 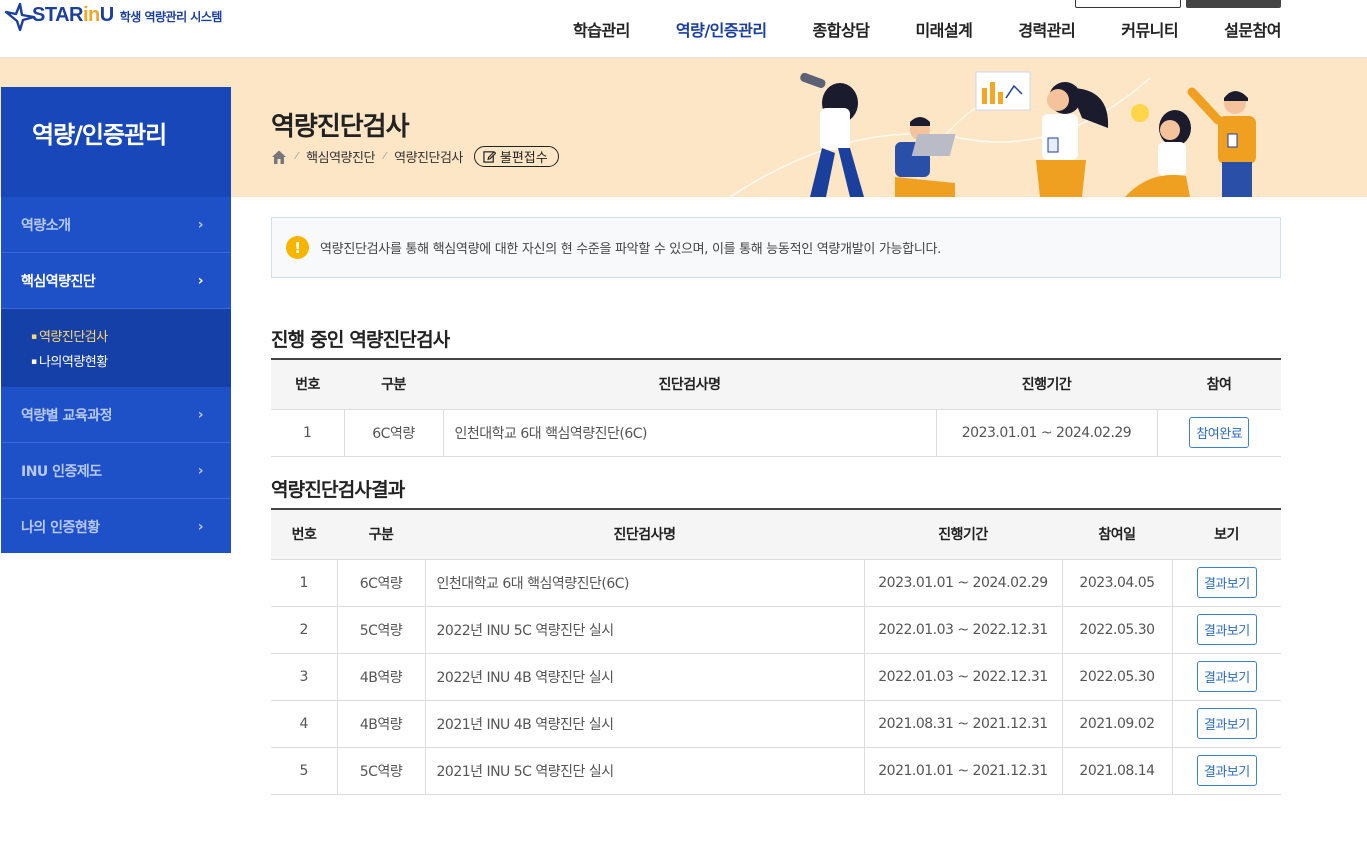 I want to click on cell-action: 참여완료, so click(x=1219, y=433).